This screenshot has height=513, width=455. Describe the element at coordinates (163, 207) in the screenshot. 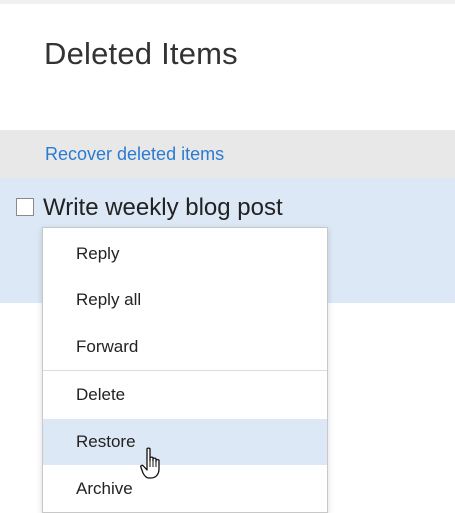

I see `message-subject: Write weekly blog post` at that location.